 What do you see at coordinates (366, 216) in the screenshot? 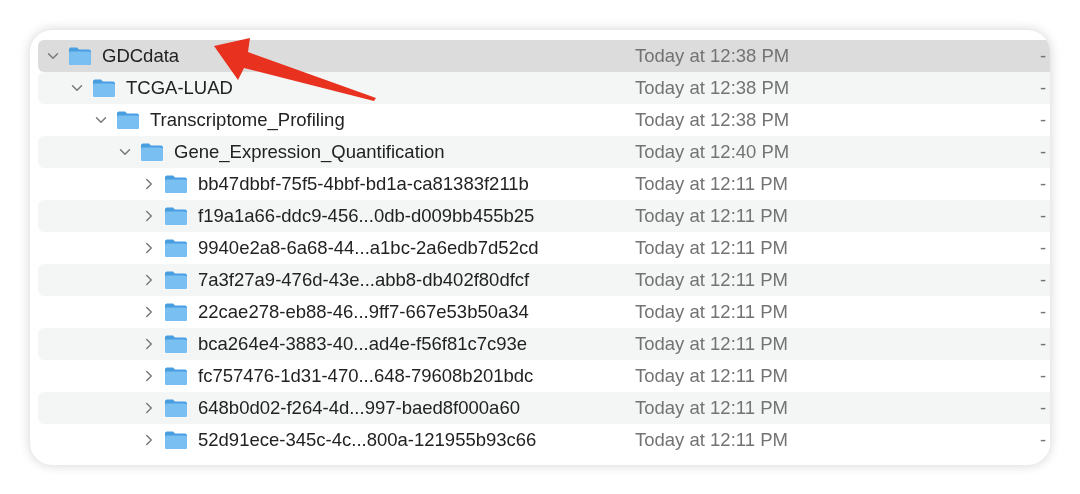
I see `folder-name: f19a1a66-ddc9-456...0db-d009bb455b25` at bounding box center [366, 216].